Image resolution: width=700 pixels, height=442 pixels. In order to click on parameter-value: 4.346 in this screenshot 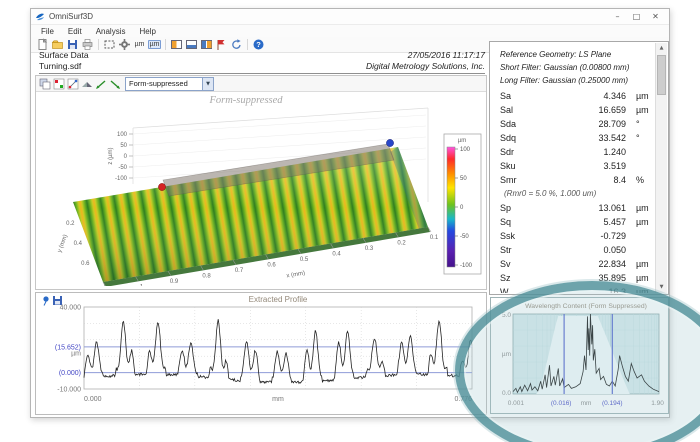, I will do `click(614, 96)`.